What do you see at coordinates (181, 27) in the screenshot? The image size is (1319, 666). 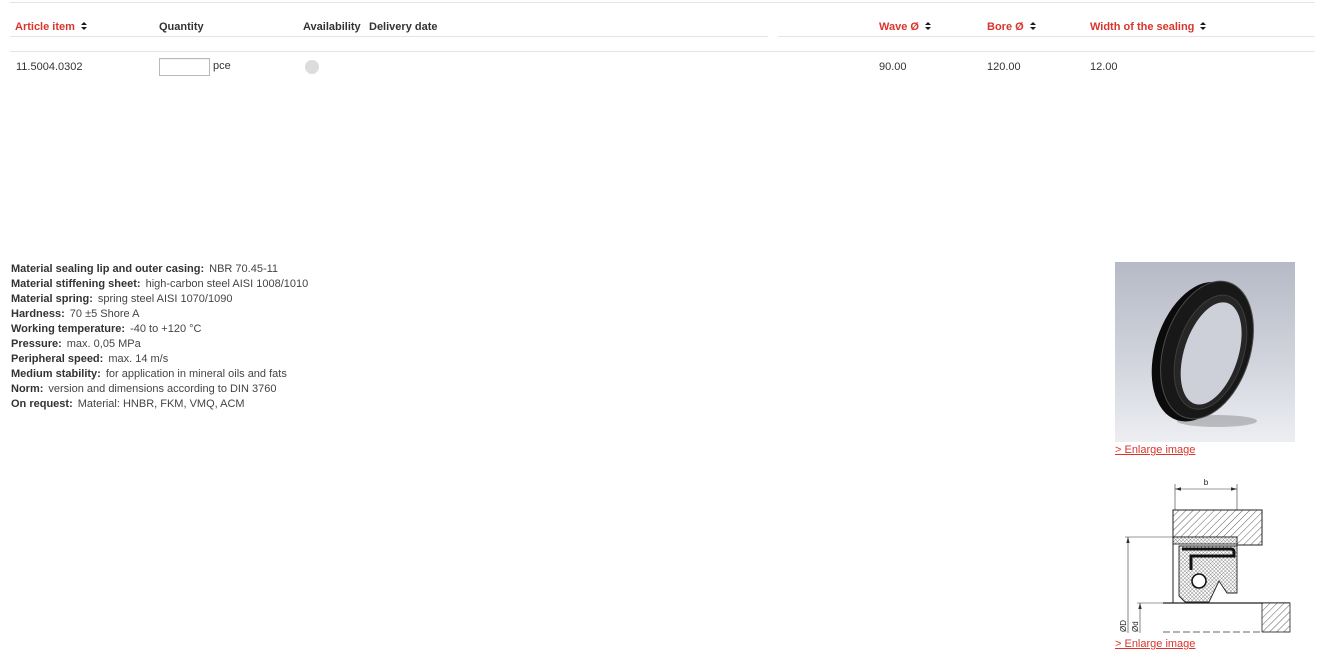 I see `column-header-quantity: Quantity` at bounding box center [181, 27].